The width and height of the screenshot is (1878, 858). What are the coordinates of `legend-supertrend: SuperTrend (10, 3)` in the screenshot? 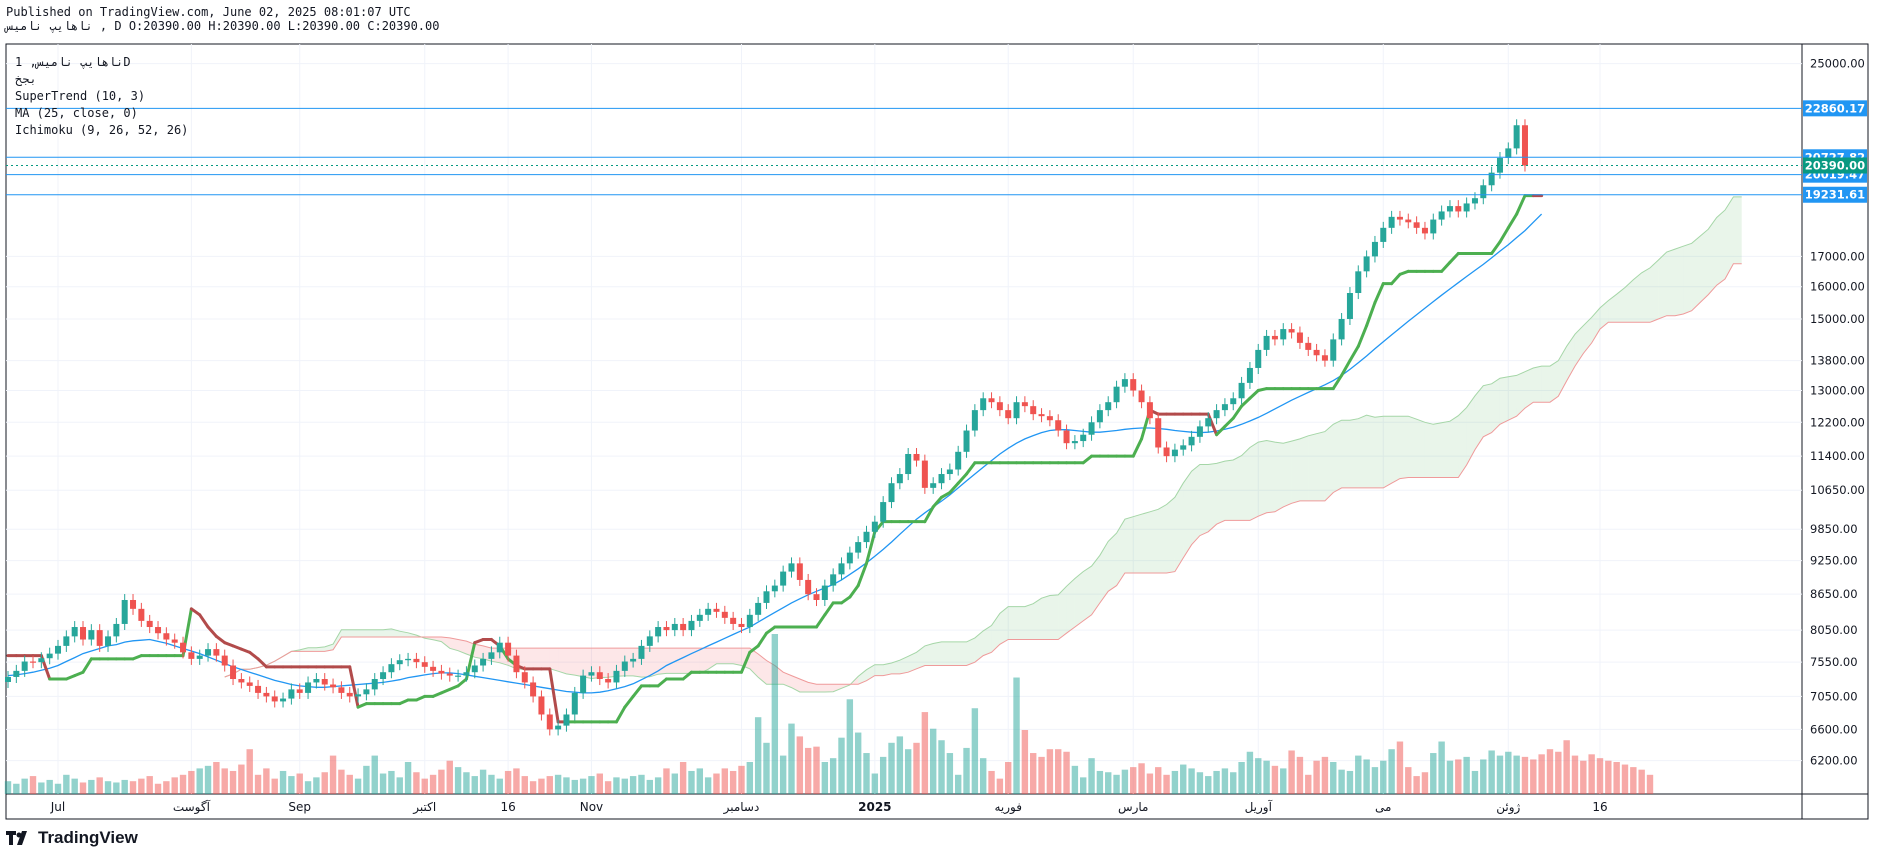 It's located at (101, 96).